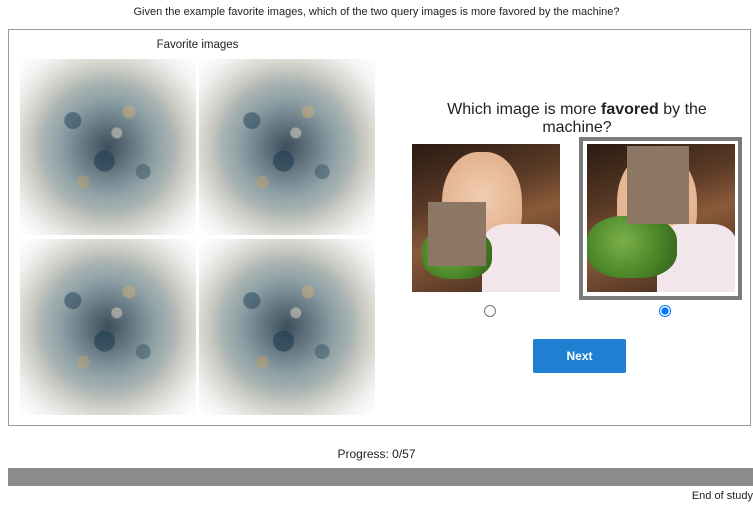  I want to click on shirt, so click(521, 258).